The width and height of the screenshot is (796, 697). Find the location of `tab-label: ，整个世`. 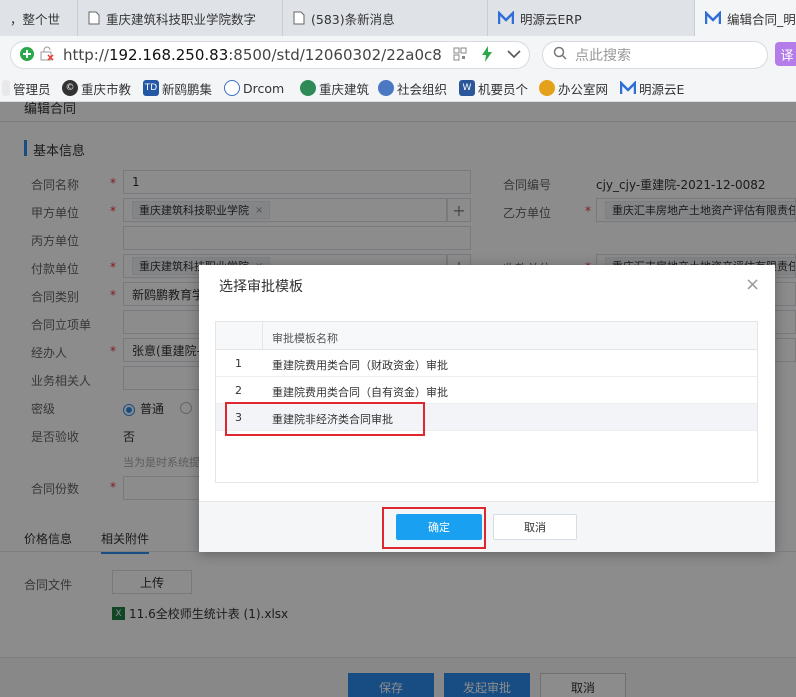

tab-label: ，整个世 is located at coordinates (35, 19).